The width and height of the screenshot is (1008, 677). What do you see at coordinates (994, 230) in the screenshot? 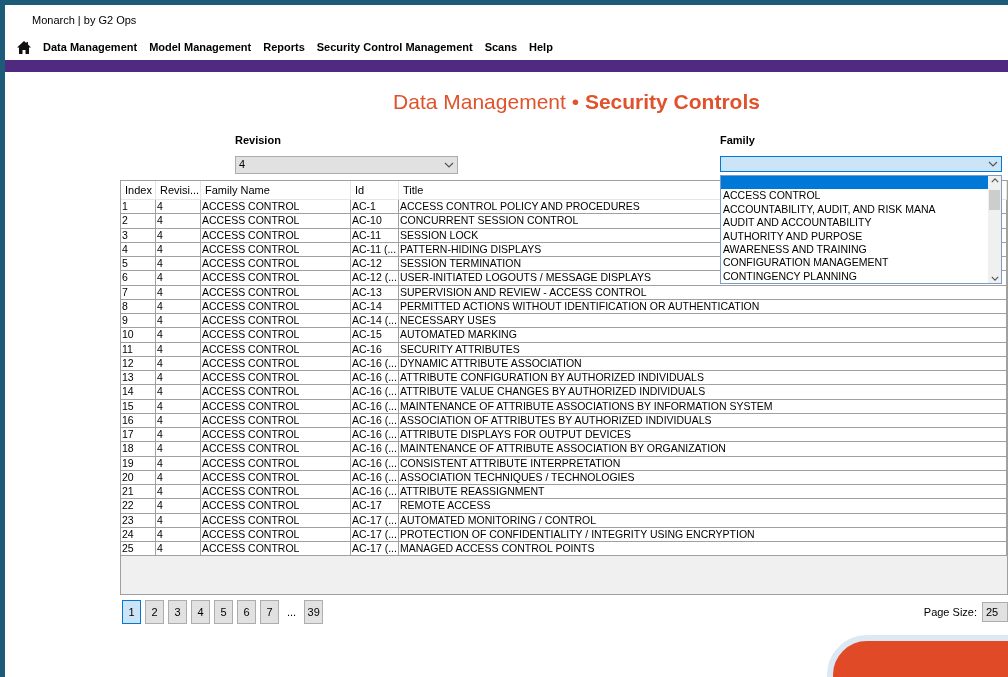
I see `scrollbar` at bounding box center [994, 230].